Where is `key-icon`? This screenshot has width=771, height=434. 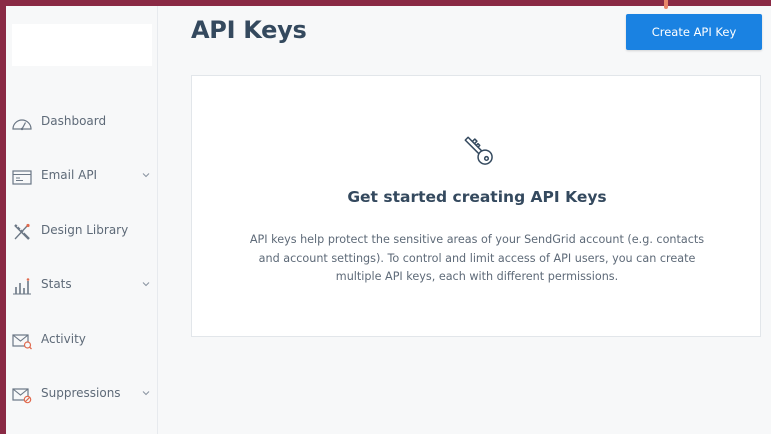 key-icon is located at coordinates (478, 150).